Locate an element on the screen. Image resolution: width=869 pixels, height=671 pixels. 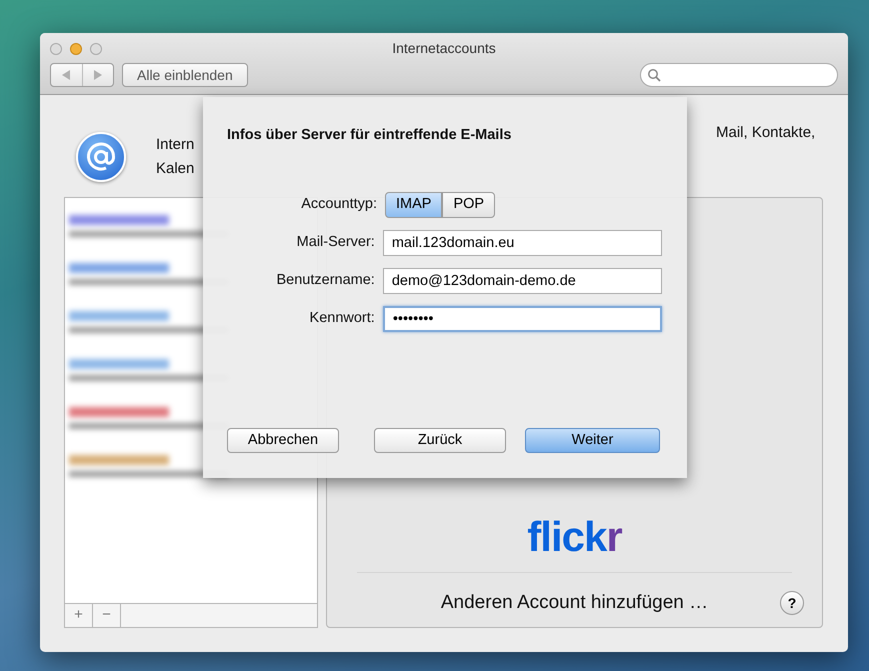
sheet-title: Infos über Server für eintreffende E-Mails is located at coordinates (369, 135).